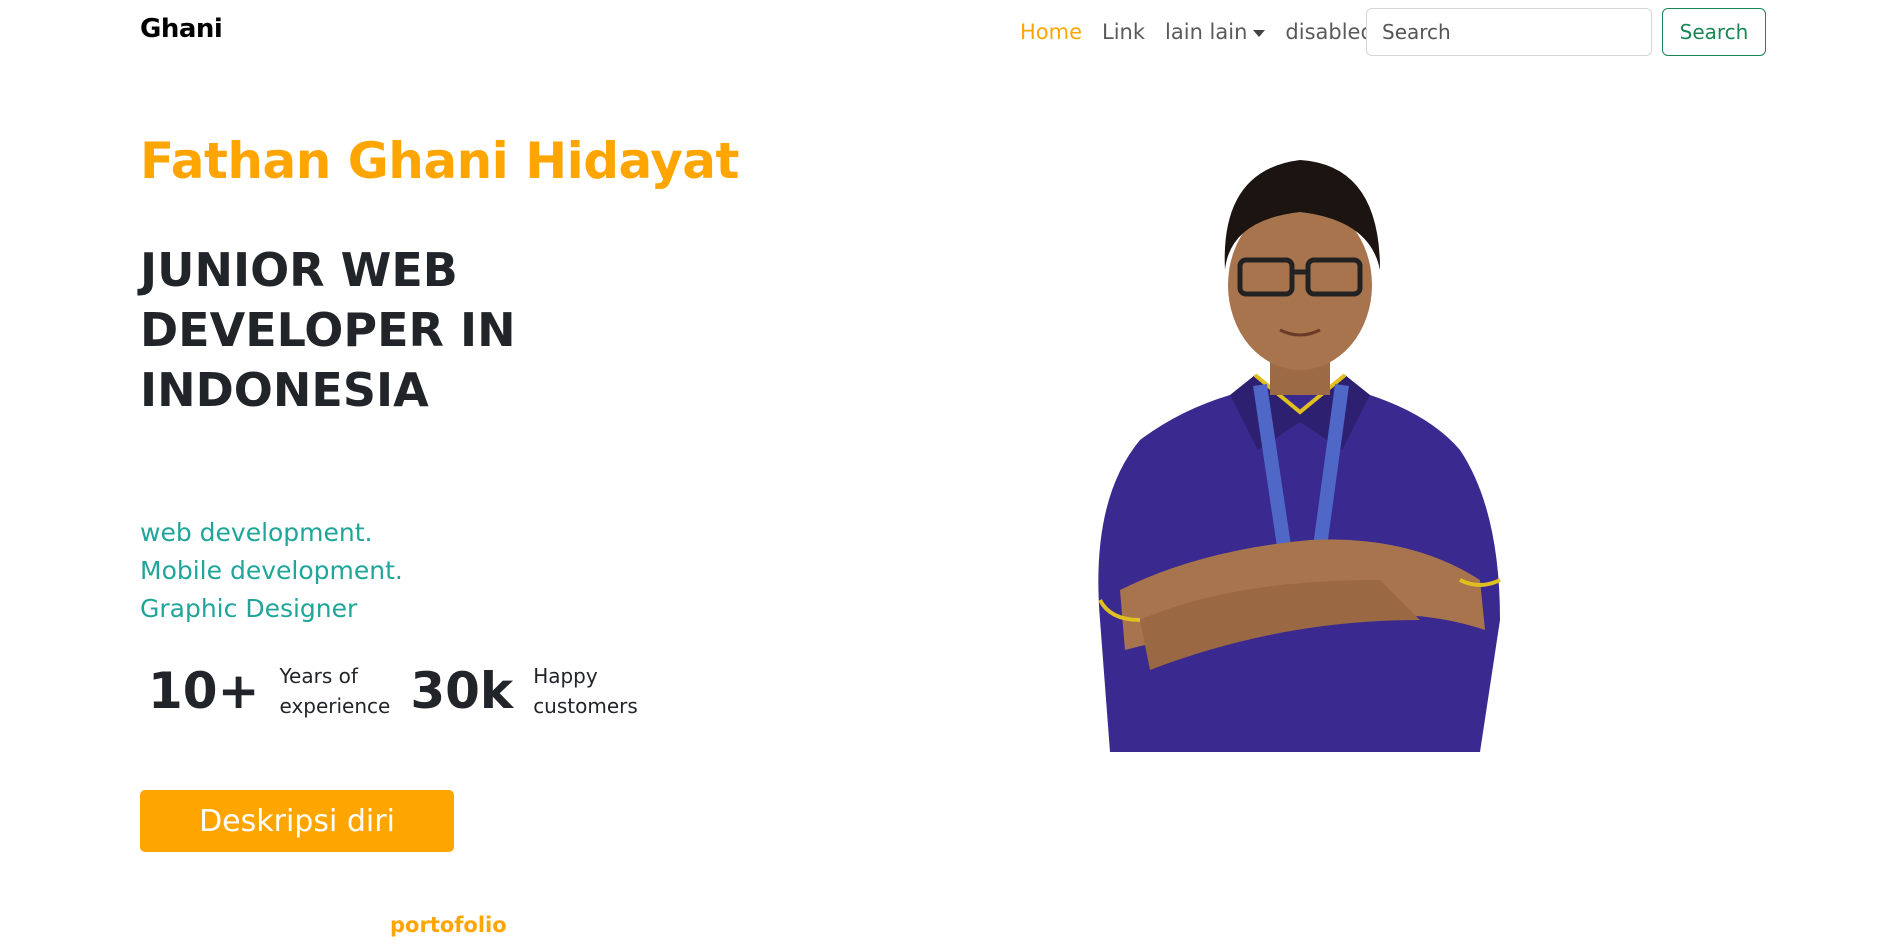  What do you see at coordinates (439, 161) in the screenshot?
I see `hero-name: Fathan Ghani Hidayat` at bounding box center [439, 161].